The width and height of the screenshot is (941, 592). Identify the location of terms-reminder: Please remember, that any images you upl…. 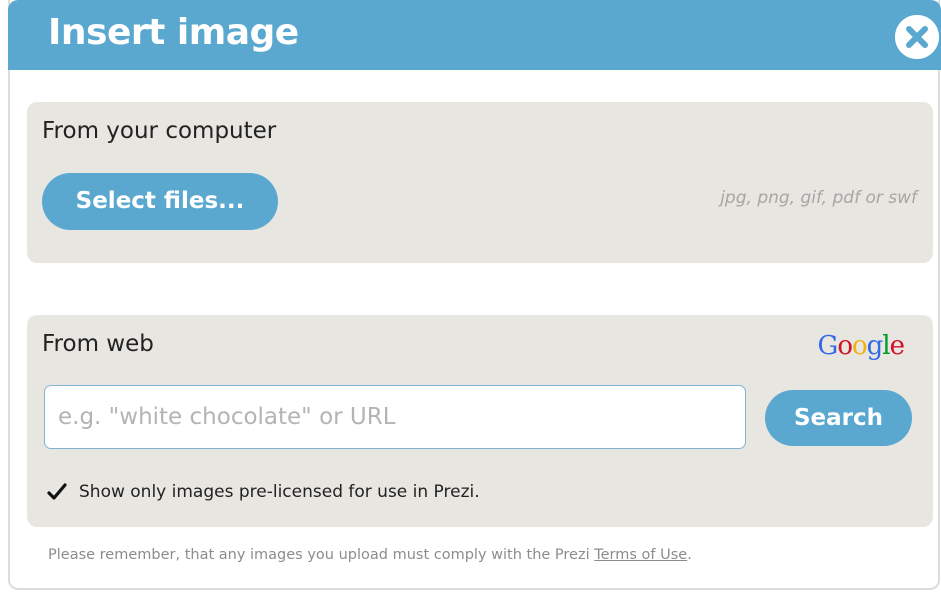
(370, 555).